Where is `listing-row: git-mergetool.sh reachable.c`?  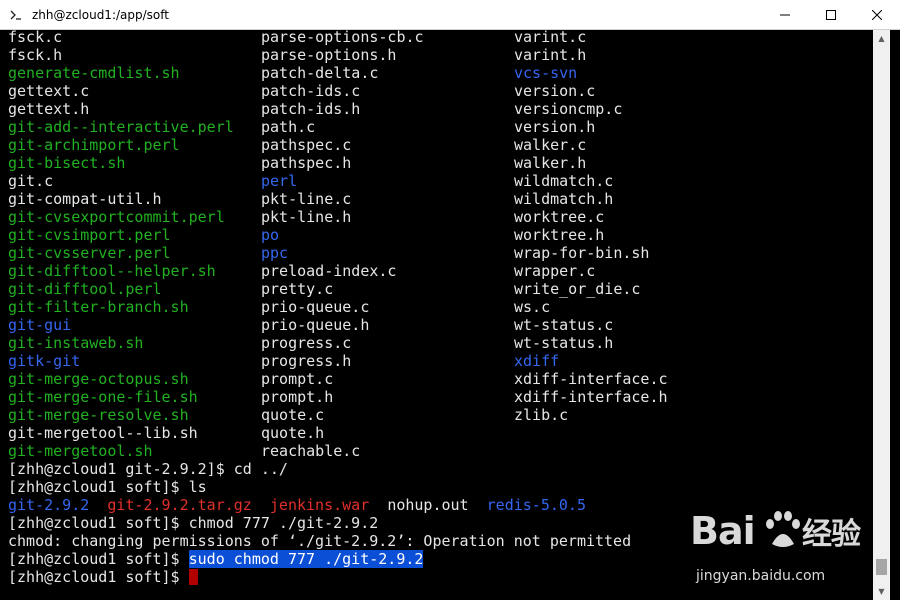 listing-row: git-mergetool.sh reachable.c is located at coordinates (440, 451).